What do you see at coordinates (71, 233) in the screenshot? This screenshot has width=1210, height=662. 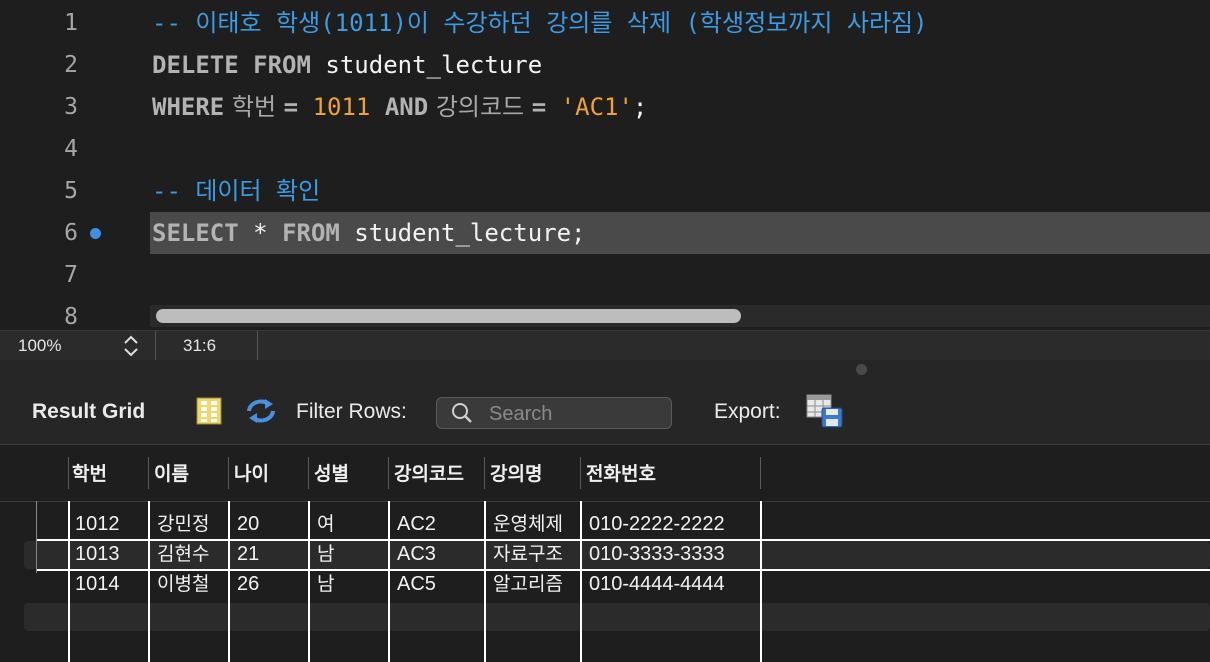 I see `line-number: 6` at bounding box center [71, 233].